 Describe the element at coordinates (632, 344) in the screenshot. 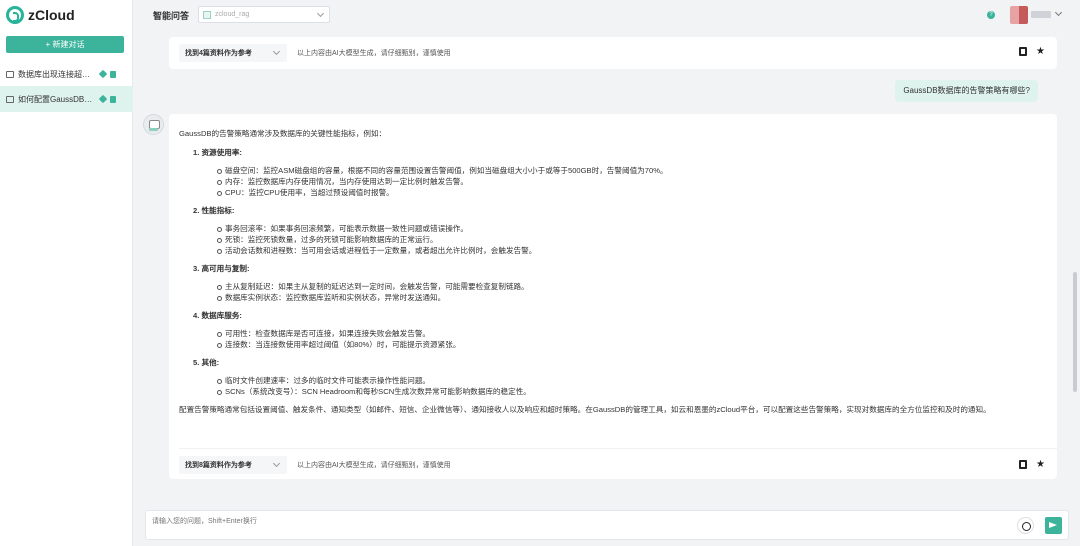

I see `list-item: 连接数：当连接数使用率超过阈值（如80%）时，可能提示资源紧张。` at that location.